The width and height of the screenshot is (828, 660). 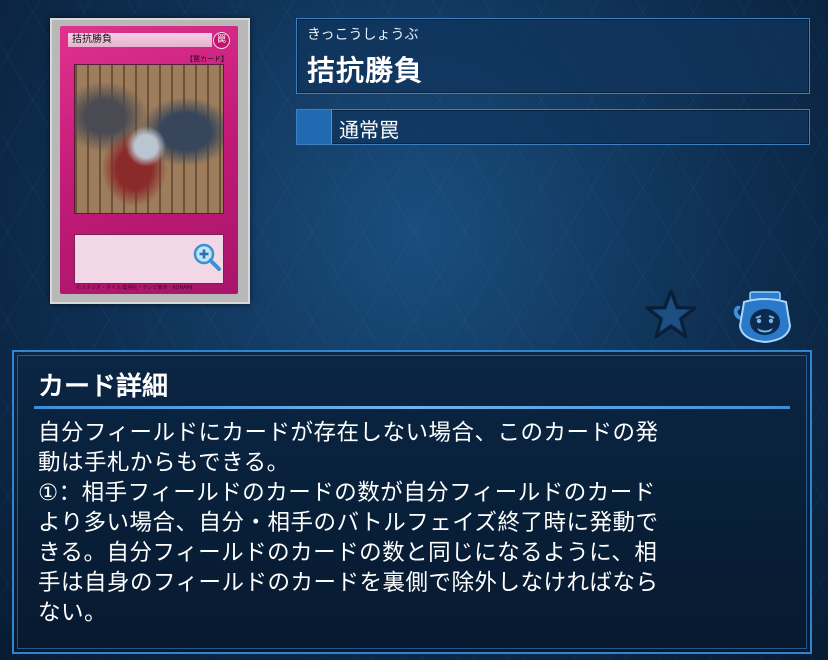 What do you see at coordinates (207, 59) in the screenshot?
I see `card-face-type: 【罠カード】` at bounding box center [207, 59].